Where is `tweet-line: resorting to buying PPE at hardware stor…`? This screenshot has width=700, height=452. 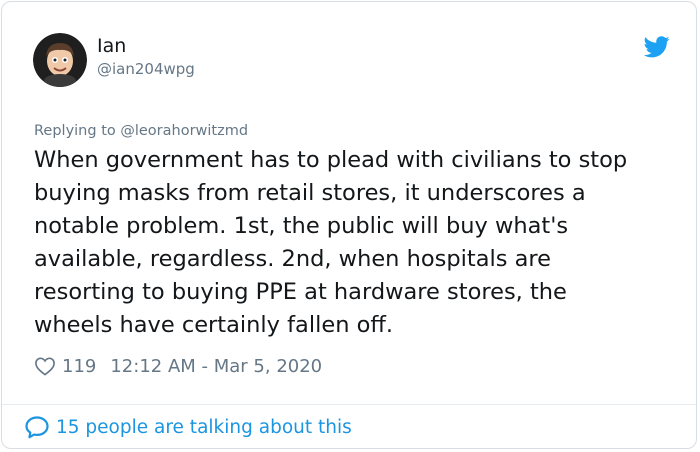
tweet-line: resorting to buying PPE at hardware stor… is located at coordinates (300, 292).